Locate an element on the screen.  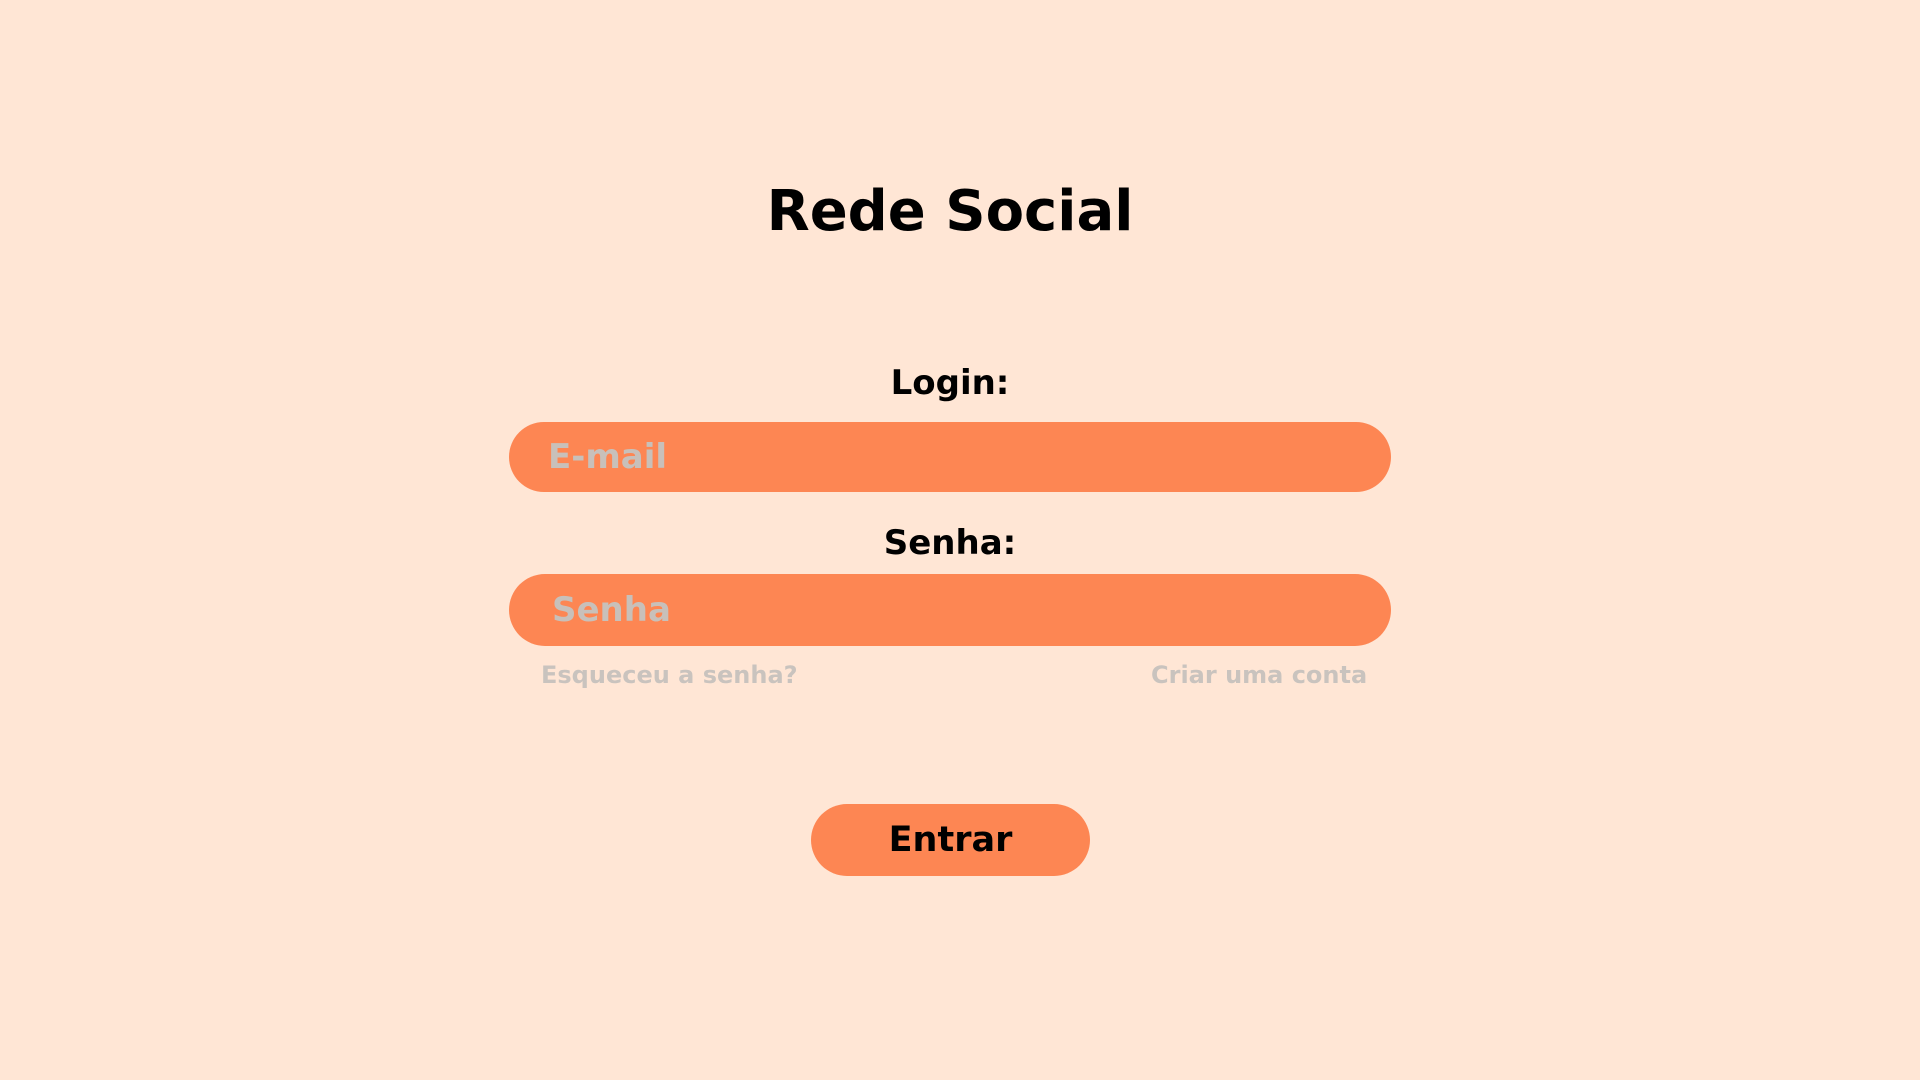
create-account-link: Criar uma conta is located at coordinates (1259, 675).